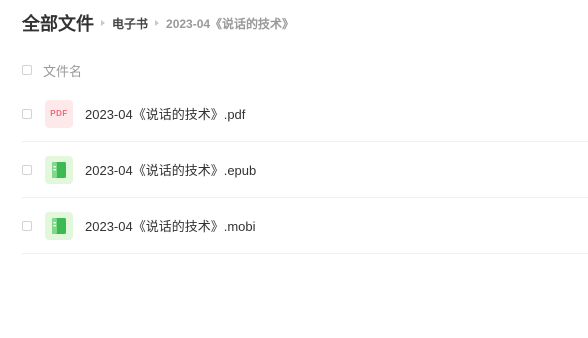 This screenshot has height=338, width=588. Describe the element at coordinates (230, 23) in the screenshot. I see `breadcrumb-current: 2023-04《说话的技术》` at that location.